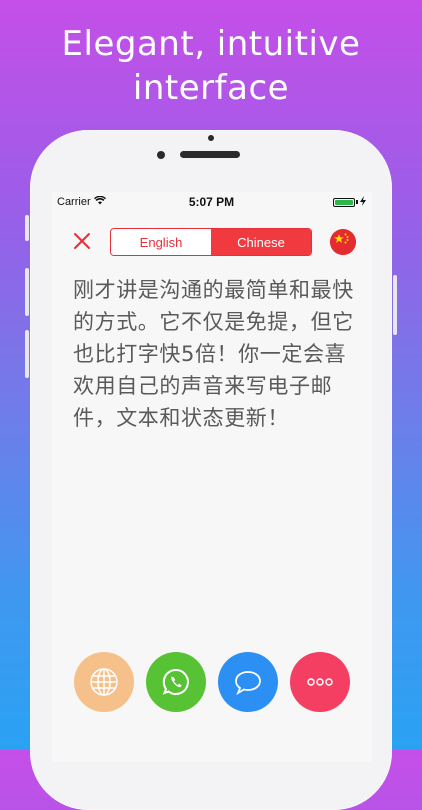 The width and height of the screenshot is (422, 810). What do you see at coordinates (345, 202) in the screenshot?
I see `battery-icon` at bounding box center [345, 202].